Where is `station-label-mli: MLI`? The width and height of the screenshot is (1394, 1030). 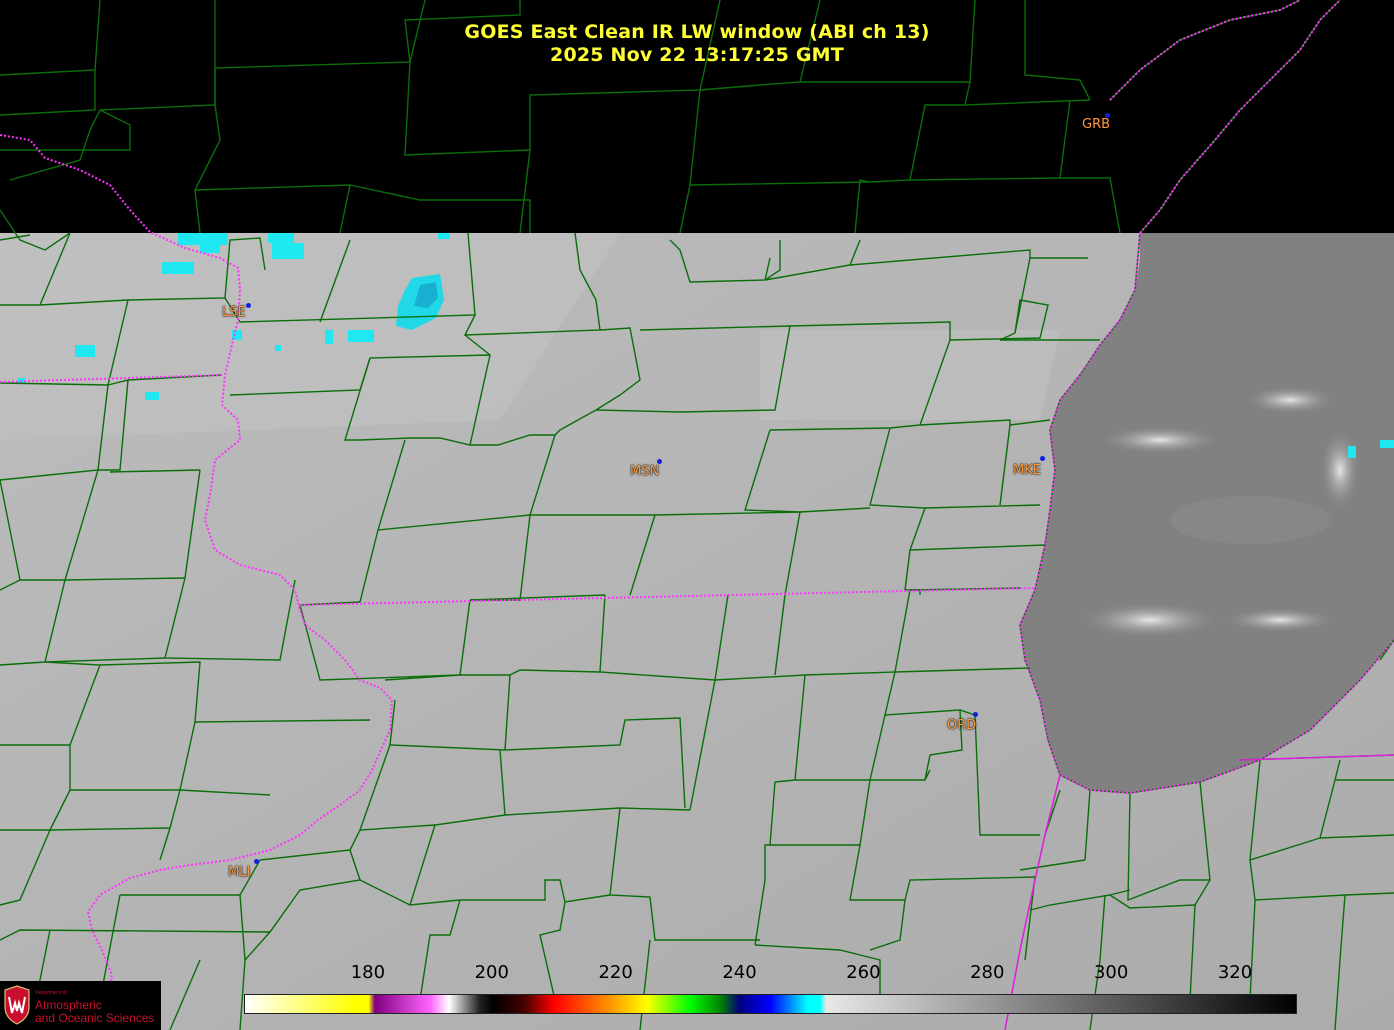
station-label-mli: MLI is located at coordinates (239, 872).